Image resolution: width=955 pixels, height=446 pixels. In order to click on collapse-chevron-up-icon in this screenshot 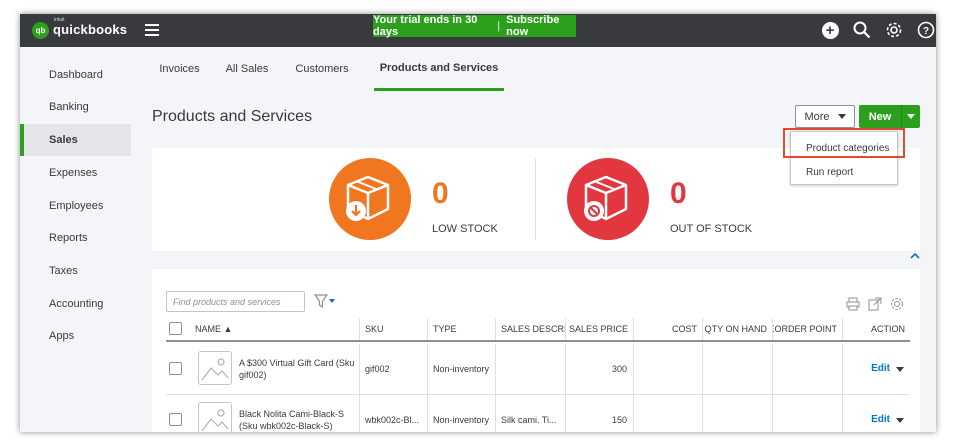, I will do `click(915, 256)`.